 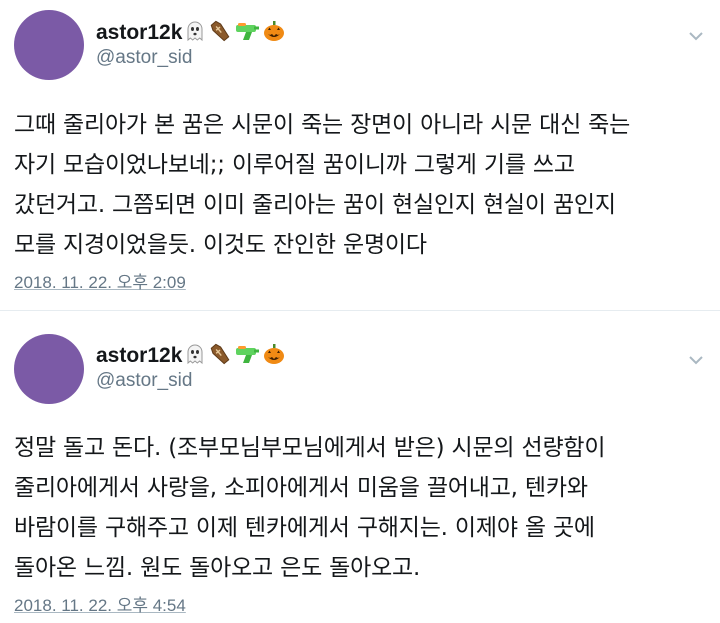 I want to click on tweet-text-line: 모를 지경이었을듯. 이것도 잔인한 운명이다, so click(x=220, y=245).